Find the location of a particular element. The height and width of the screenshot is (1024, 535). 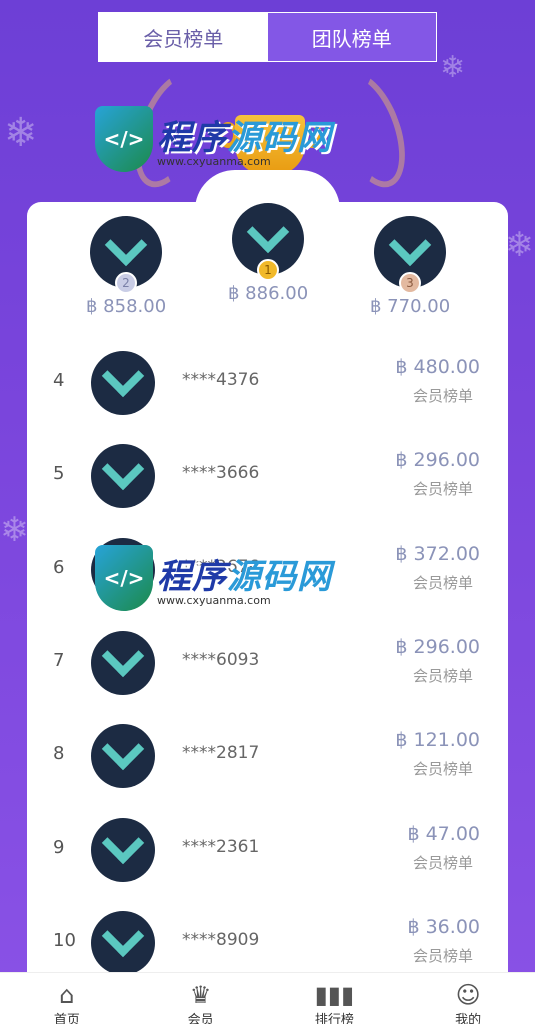

tab-member-ranking: 会员榜单 is located at coordinates (183, 37).